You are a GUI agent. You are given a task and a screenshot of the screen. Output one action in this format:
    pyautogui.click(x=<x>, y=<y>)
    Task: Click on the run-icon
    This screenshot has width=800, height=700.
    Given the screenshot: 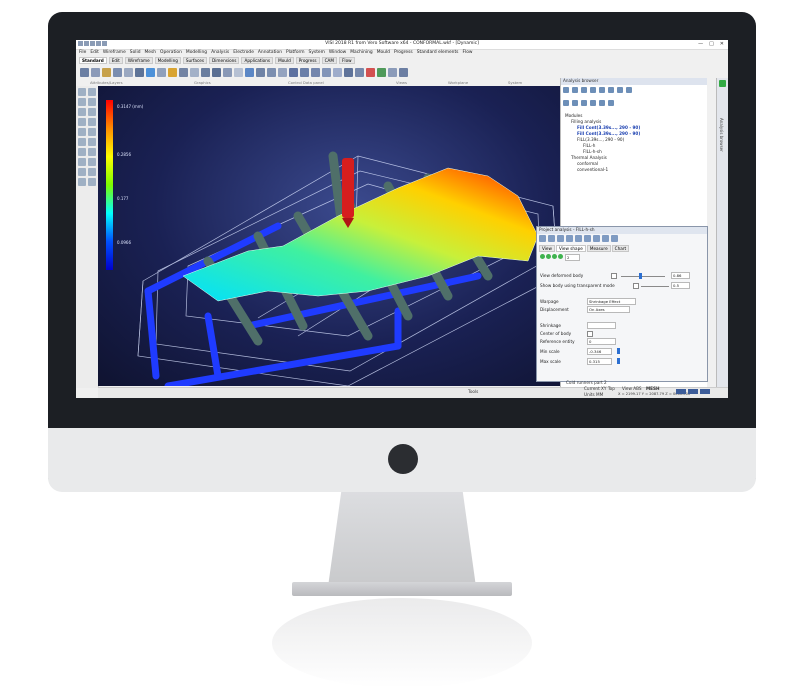 What is the action you would take?
    pyautogui.click(x=381, y=72)
    